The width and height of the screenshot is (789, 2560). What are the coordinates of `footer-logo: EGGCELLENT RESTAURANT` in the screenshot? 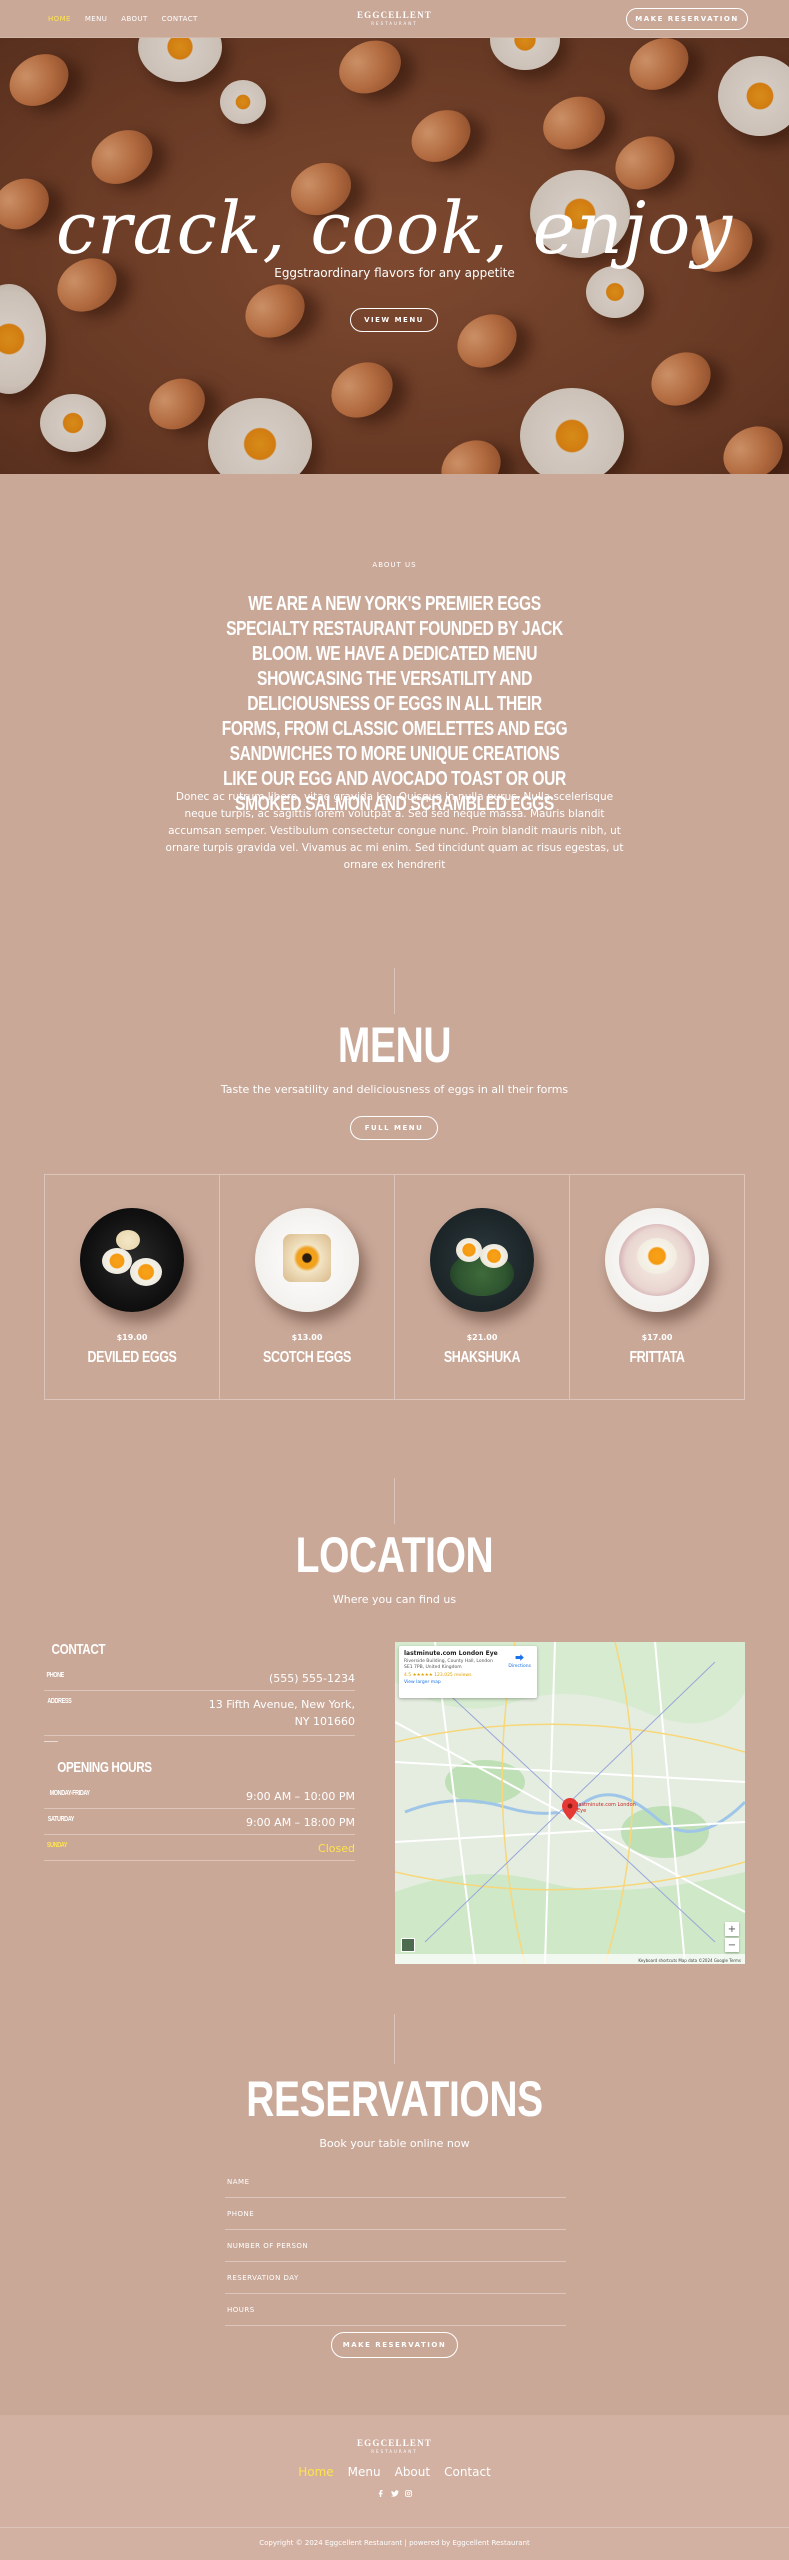 It's located at (394, 2446).